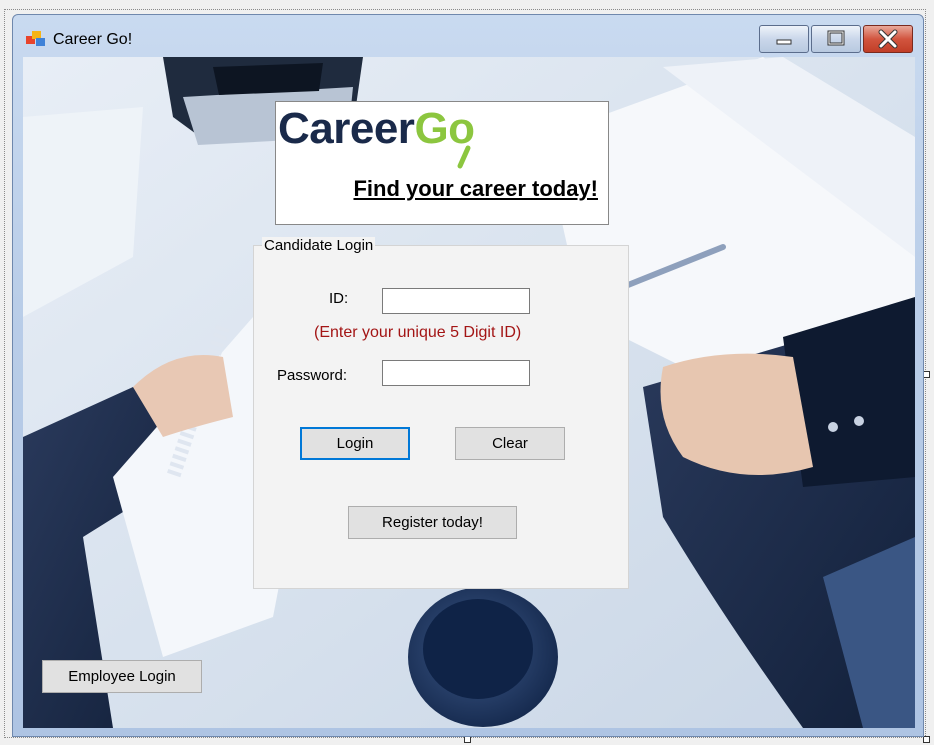  I want to click on clear-button: Clear, so click(510, 443).